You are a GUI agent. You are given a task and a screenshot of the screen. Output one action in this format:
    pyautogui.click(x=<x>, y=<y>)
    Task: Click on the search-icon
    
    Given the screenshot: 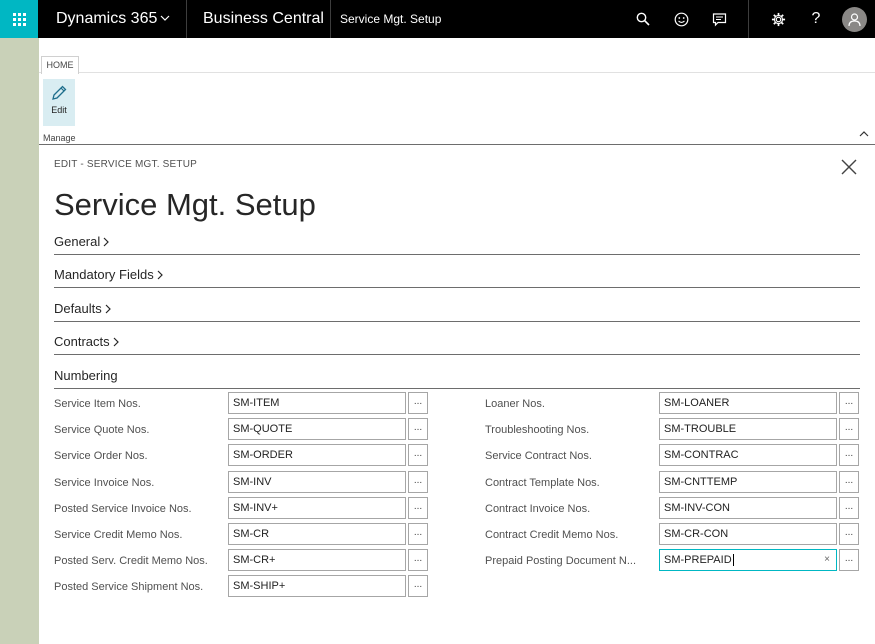 What is the action you would take?
    pyautogui.click(x=643, y=19)
    